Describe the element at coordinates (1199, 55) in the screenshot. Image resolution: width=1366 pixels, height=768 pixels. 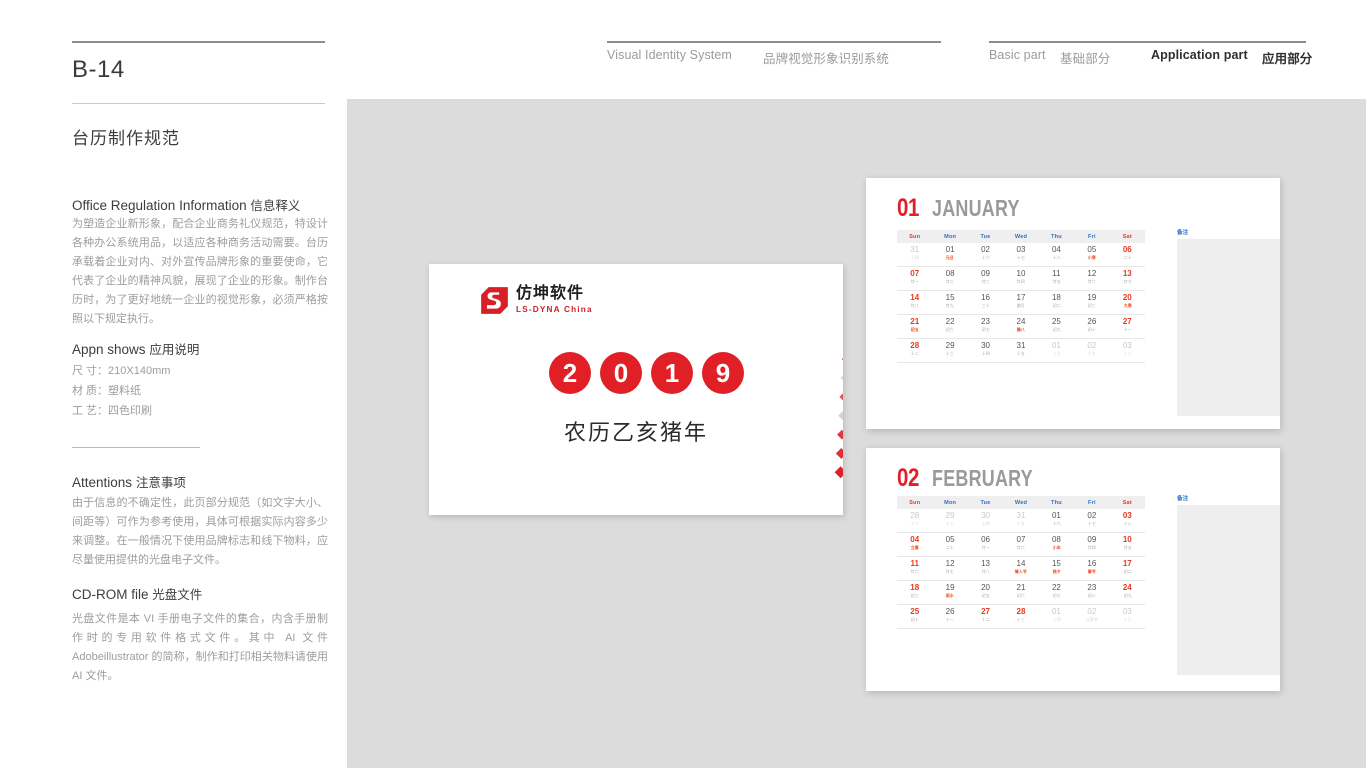
I see `header-application-part-en: Application part` at that location.